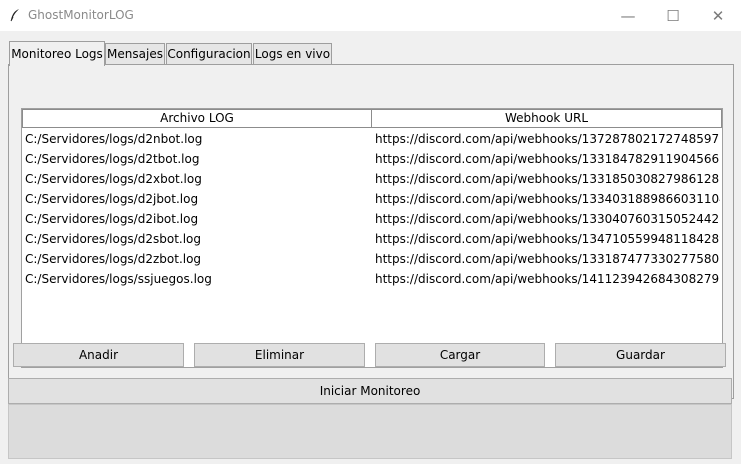 This screenshot has width=741, height=464. Describe the element at coordinates (113, 259) in the screenshot. I see `log-path-cell: C:/Servidores/logs/d2zbot.log` at that location.